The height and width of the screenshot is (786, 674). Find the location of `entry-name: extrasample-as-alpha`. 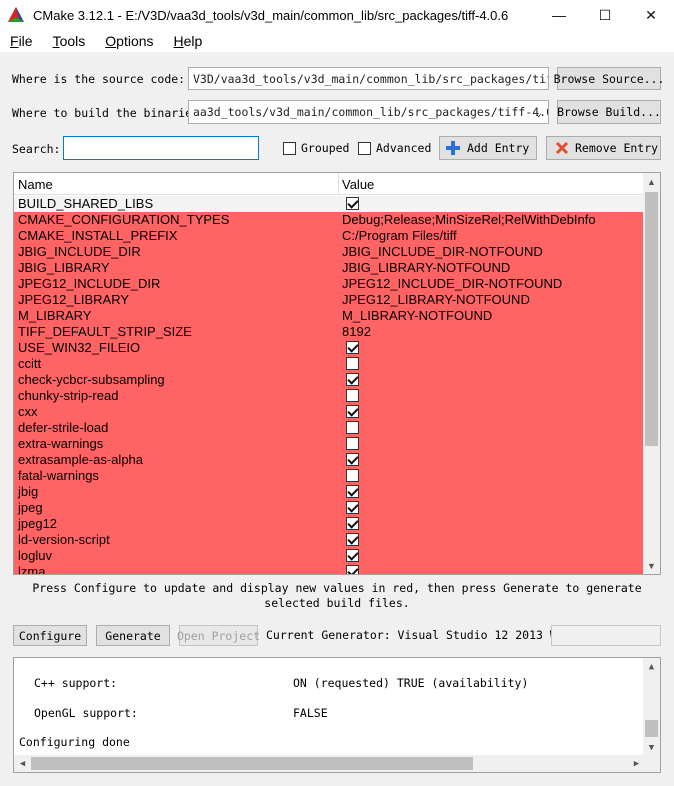

entry-name: extrasample-as-alpha is located at coordinates (81, 459).